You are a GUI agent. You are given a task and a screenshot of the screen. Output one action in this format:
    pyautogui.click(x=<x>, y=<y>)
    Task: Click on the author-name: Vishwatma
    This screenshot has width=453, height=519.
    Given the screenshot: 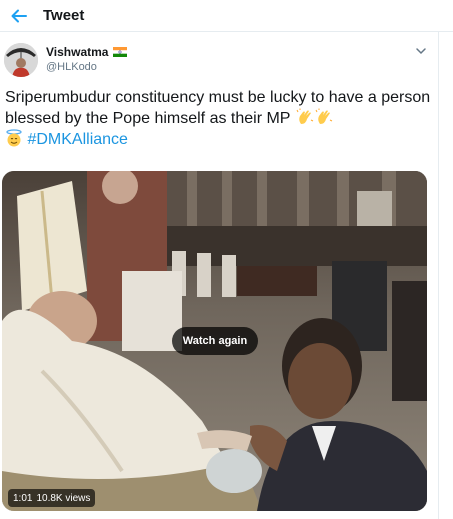 What is the action you would take?
    pyautogui.click(x=87, y=52)
    